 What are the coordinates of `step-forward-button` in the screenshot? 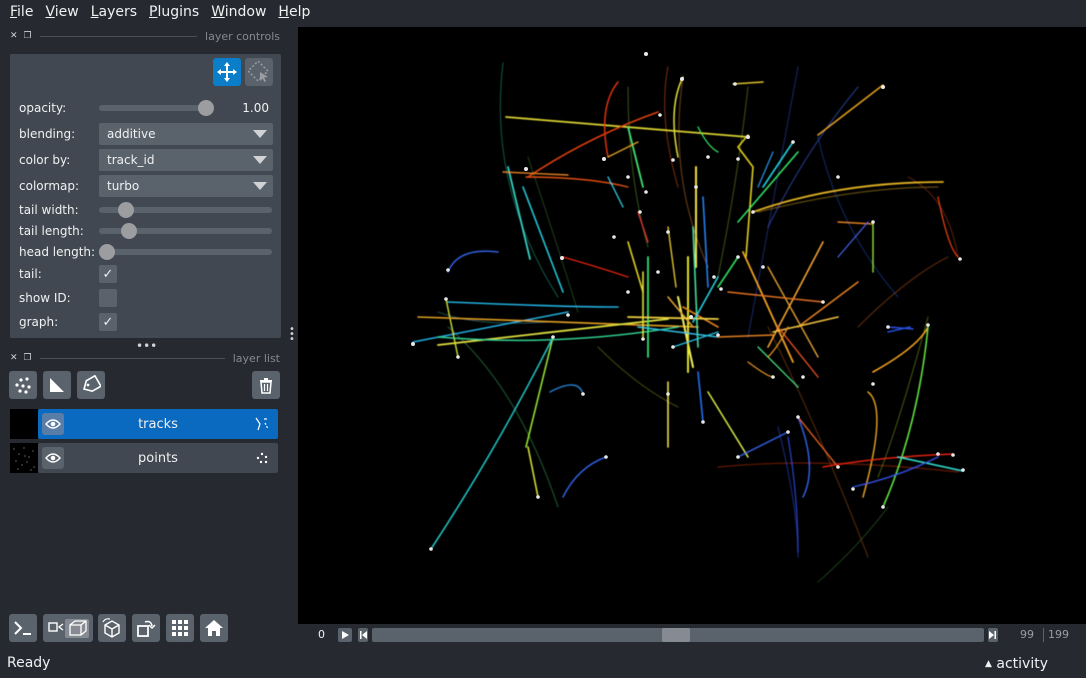 It's located at (993, 635).